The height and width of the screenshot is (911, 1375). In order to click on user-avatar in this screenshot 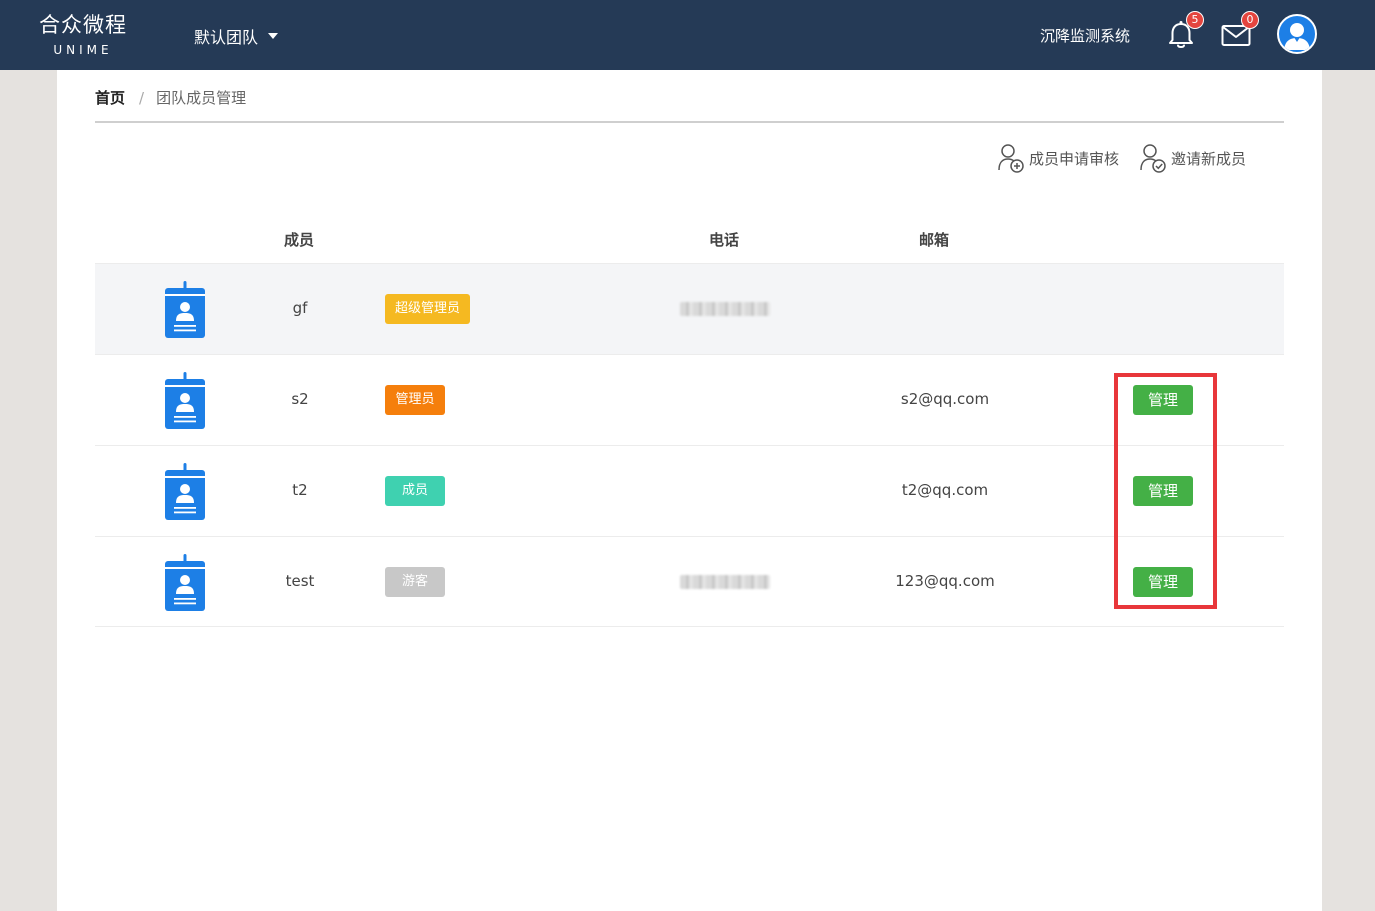, I will do `click(1297, 34)`.